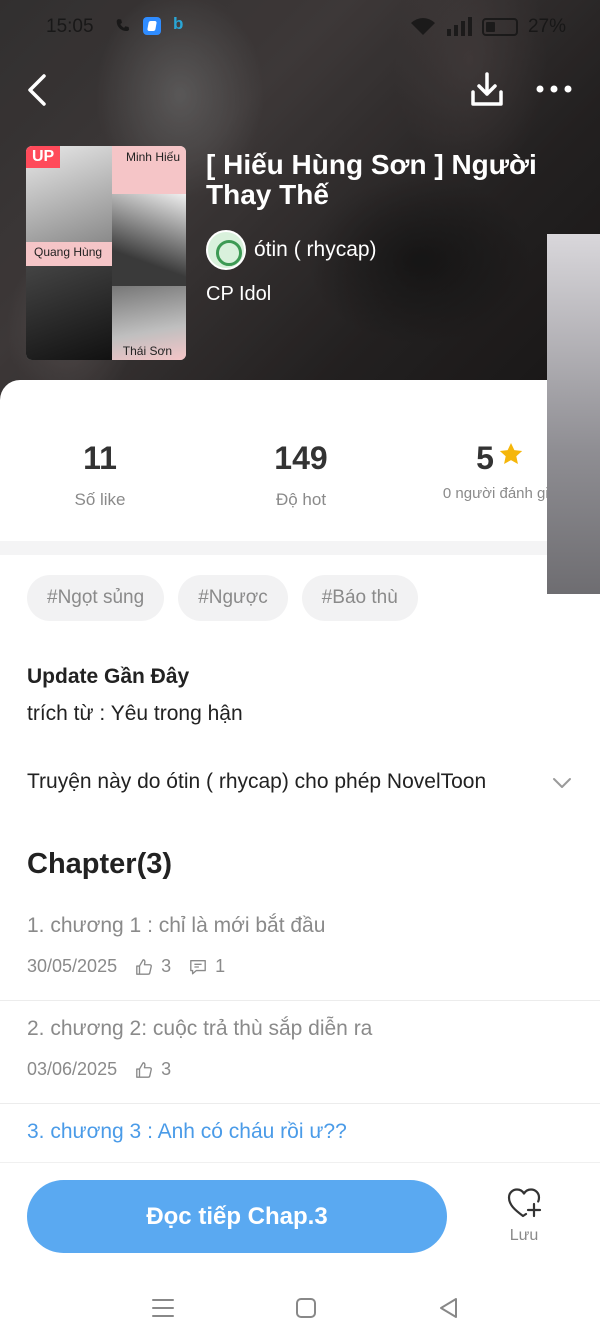 The width and height of the screenshot is (600, 1343). I want to click on like-count-stat: 11 Số like, so click(100, 475).